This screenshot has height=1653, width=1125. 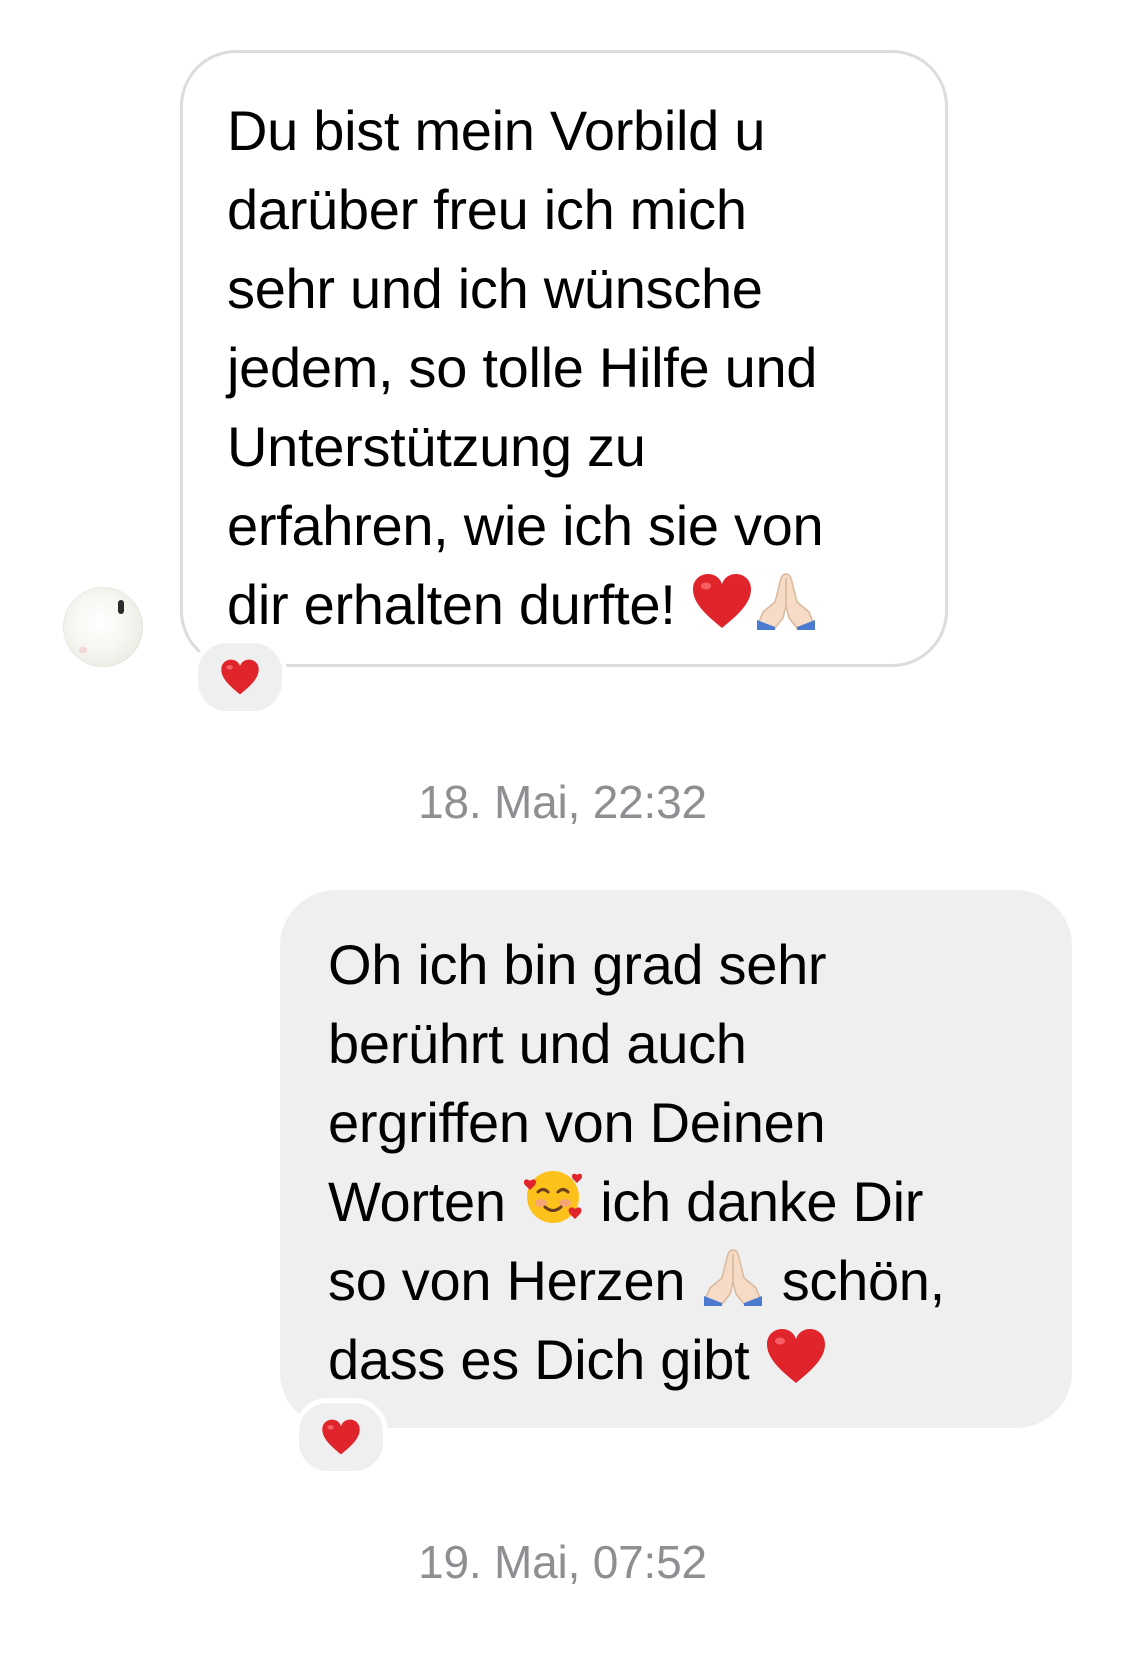 What do you see at coordinates (562, 802) in the screenshot?
I see `message-timestamp: 18. Mai, 22:32` at bounding box center [562, 802].